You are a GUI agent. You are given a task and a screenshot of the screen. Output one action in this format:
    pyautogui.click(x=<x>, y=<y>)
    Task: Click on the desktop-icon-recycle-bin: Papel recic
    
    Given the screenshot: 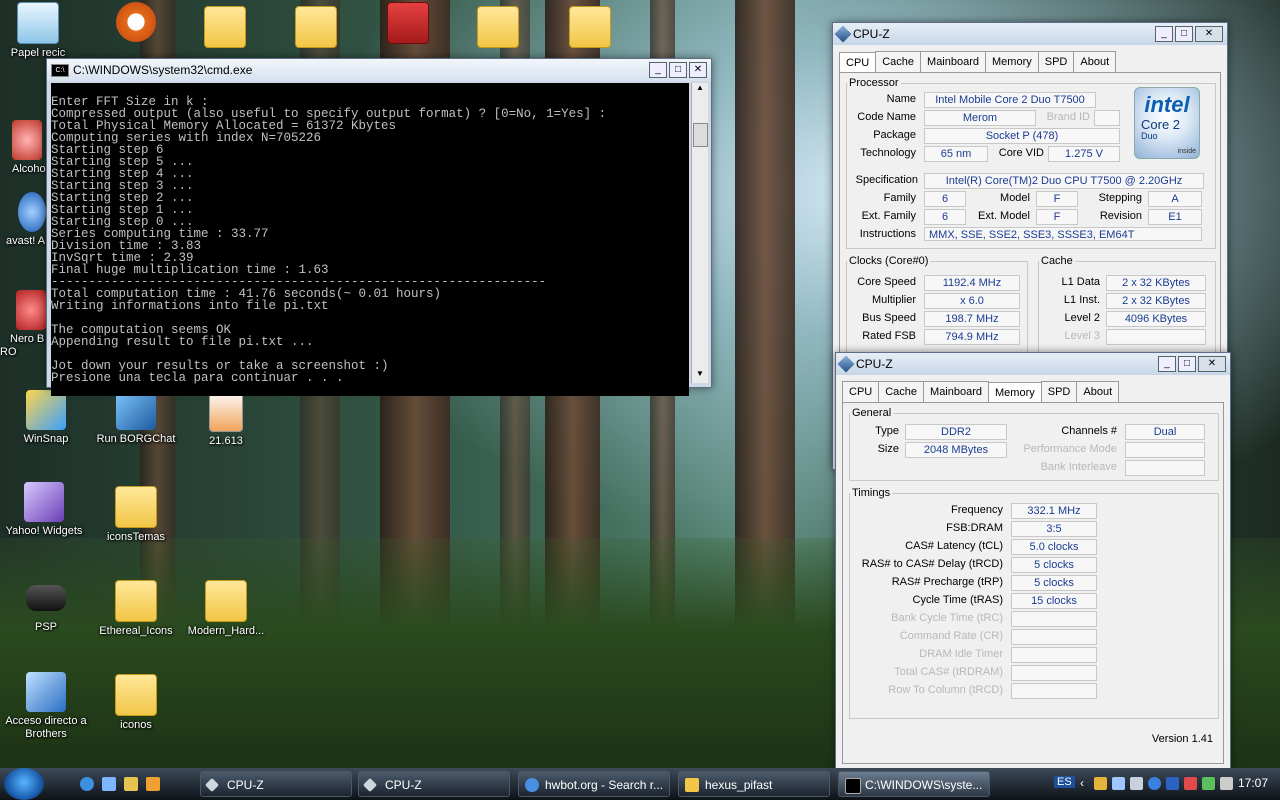 What is the action you would take?
    pyautogui.click(x=38, y=31)
    